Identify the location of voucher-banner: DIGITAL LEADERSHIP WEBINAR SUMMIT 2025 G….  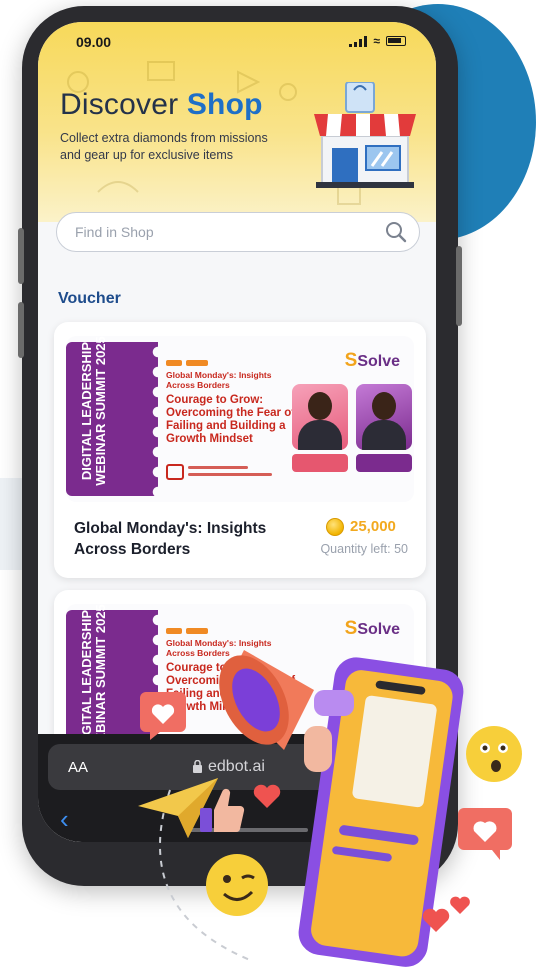
(240, 419).